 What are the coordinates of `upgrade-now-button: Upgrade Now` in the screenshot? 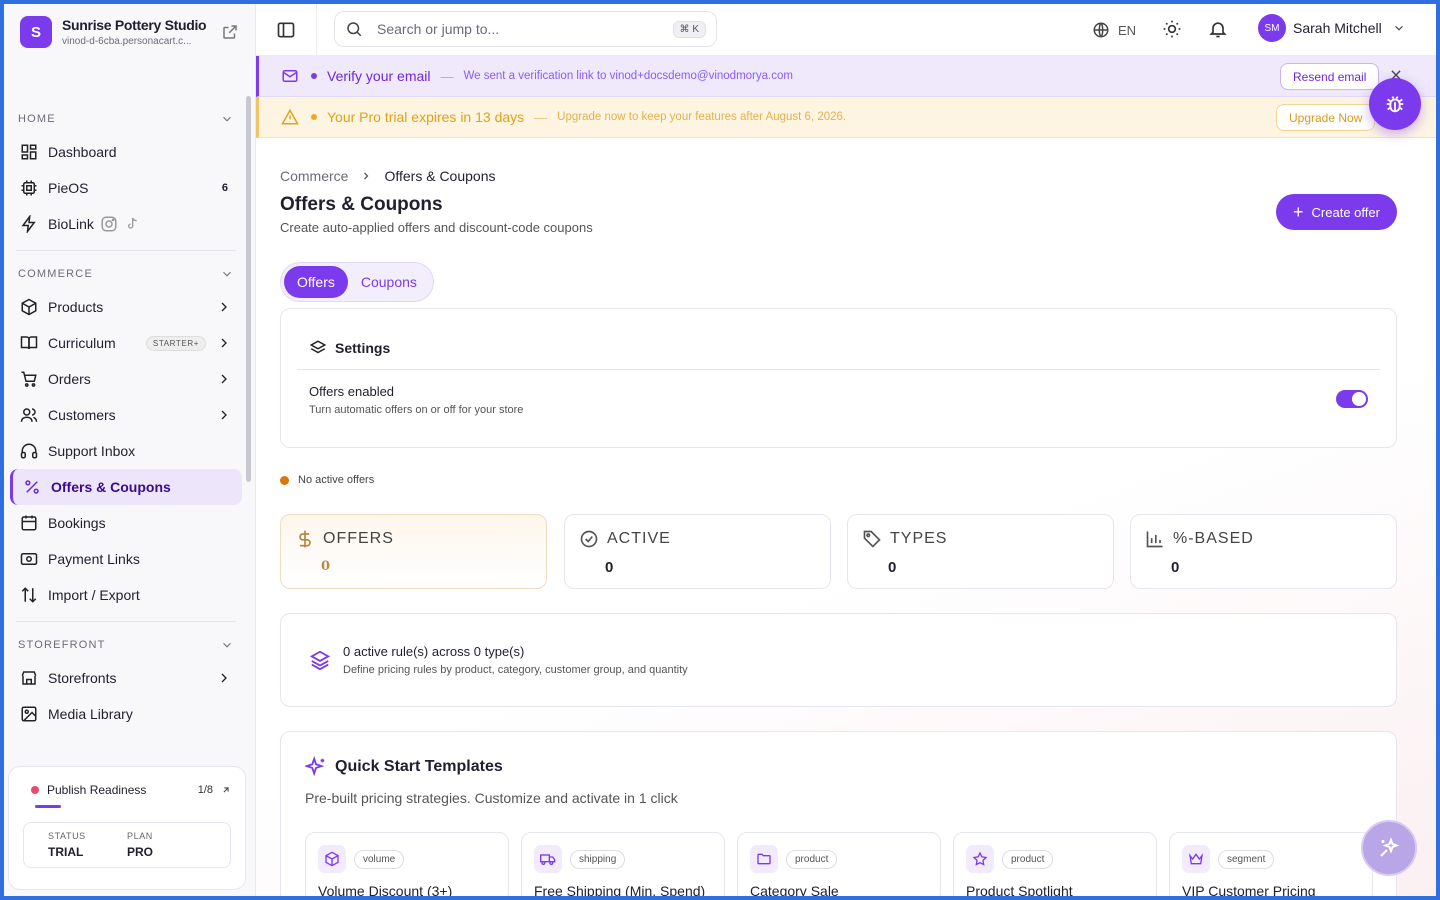 It's located at (1326, 117).